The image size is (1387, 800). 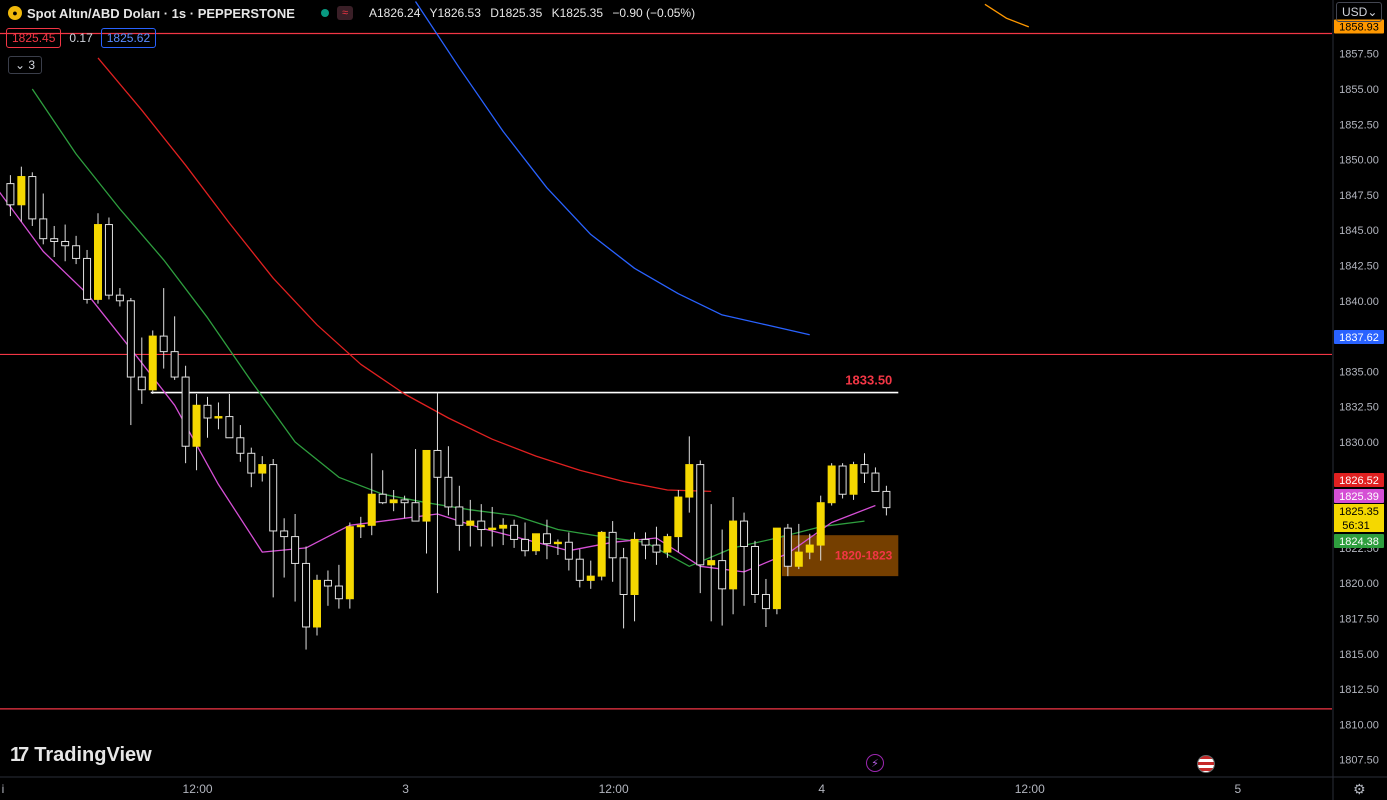 What do you see at coordinates (1359, 761) in the screenshot?
I see `y-tick-label: 1807.50` at bounding box center [1359, 761].